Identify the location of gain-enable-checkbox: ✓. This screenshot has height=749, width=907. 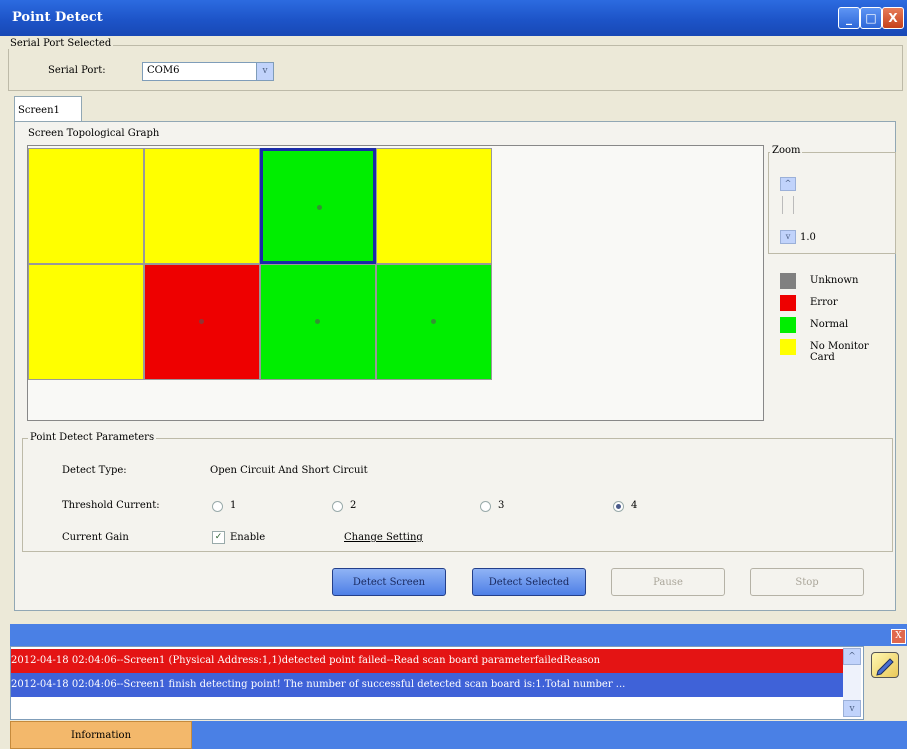
(218, 537).